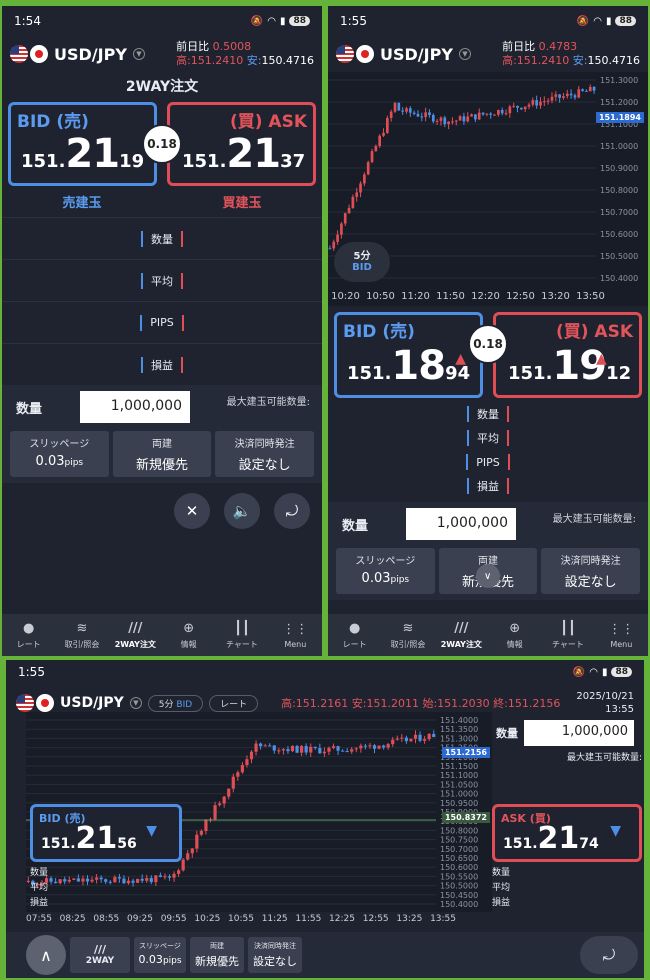  I want to click on timeframe-pill: 5分 BID, so click(175, 703).